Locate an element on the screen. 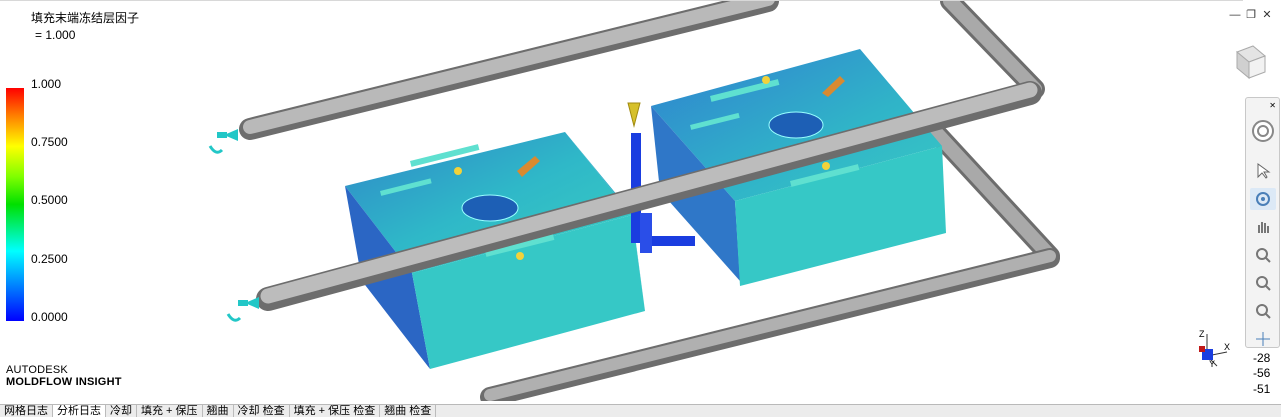  cooling-pipe-back is located at coordinates (990, 133).